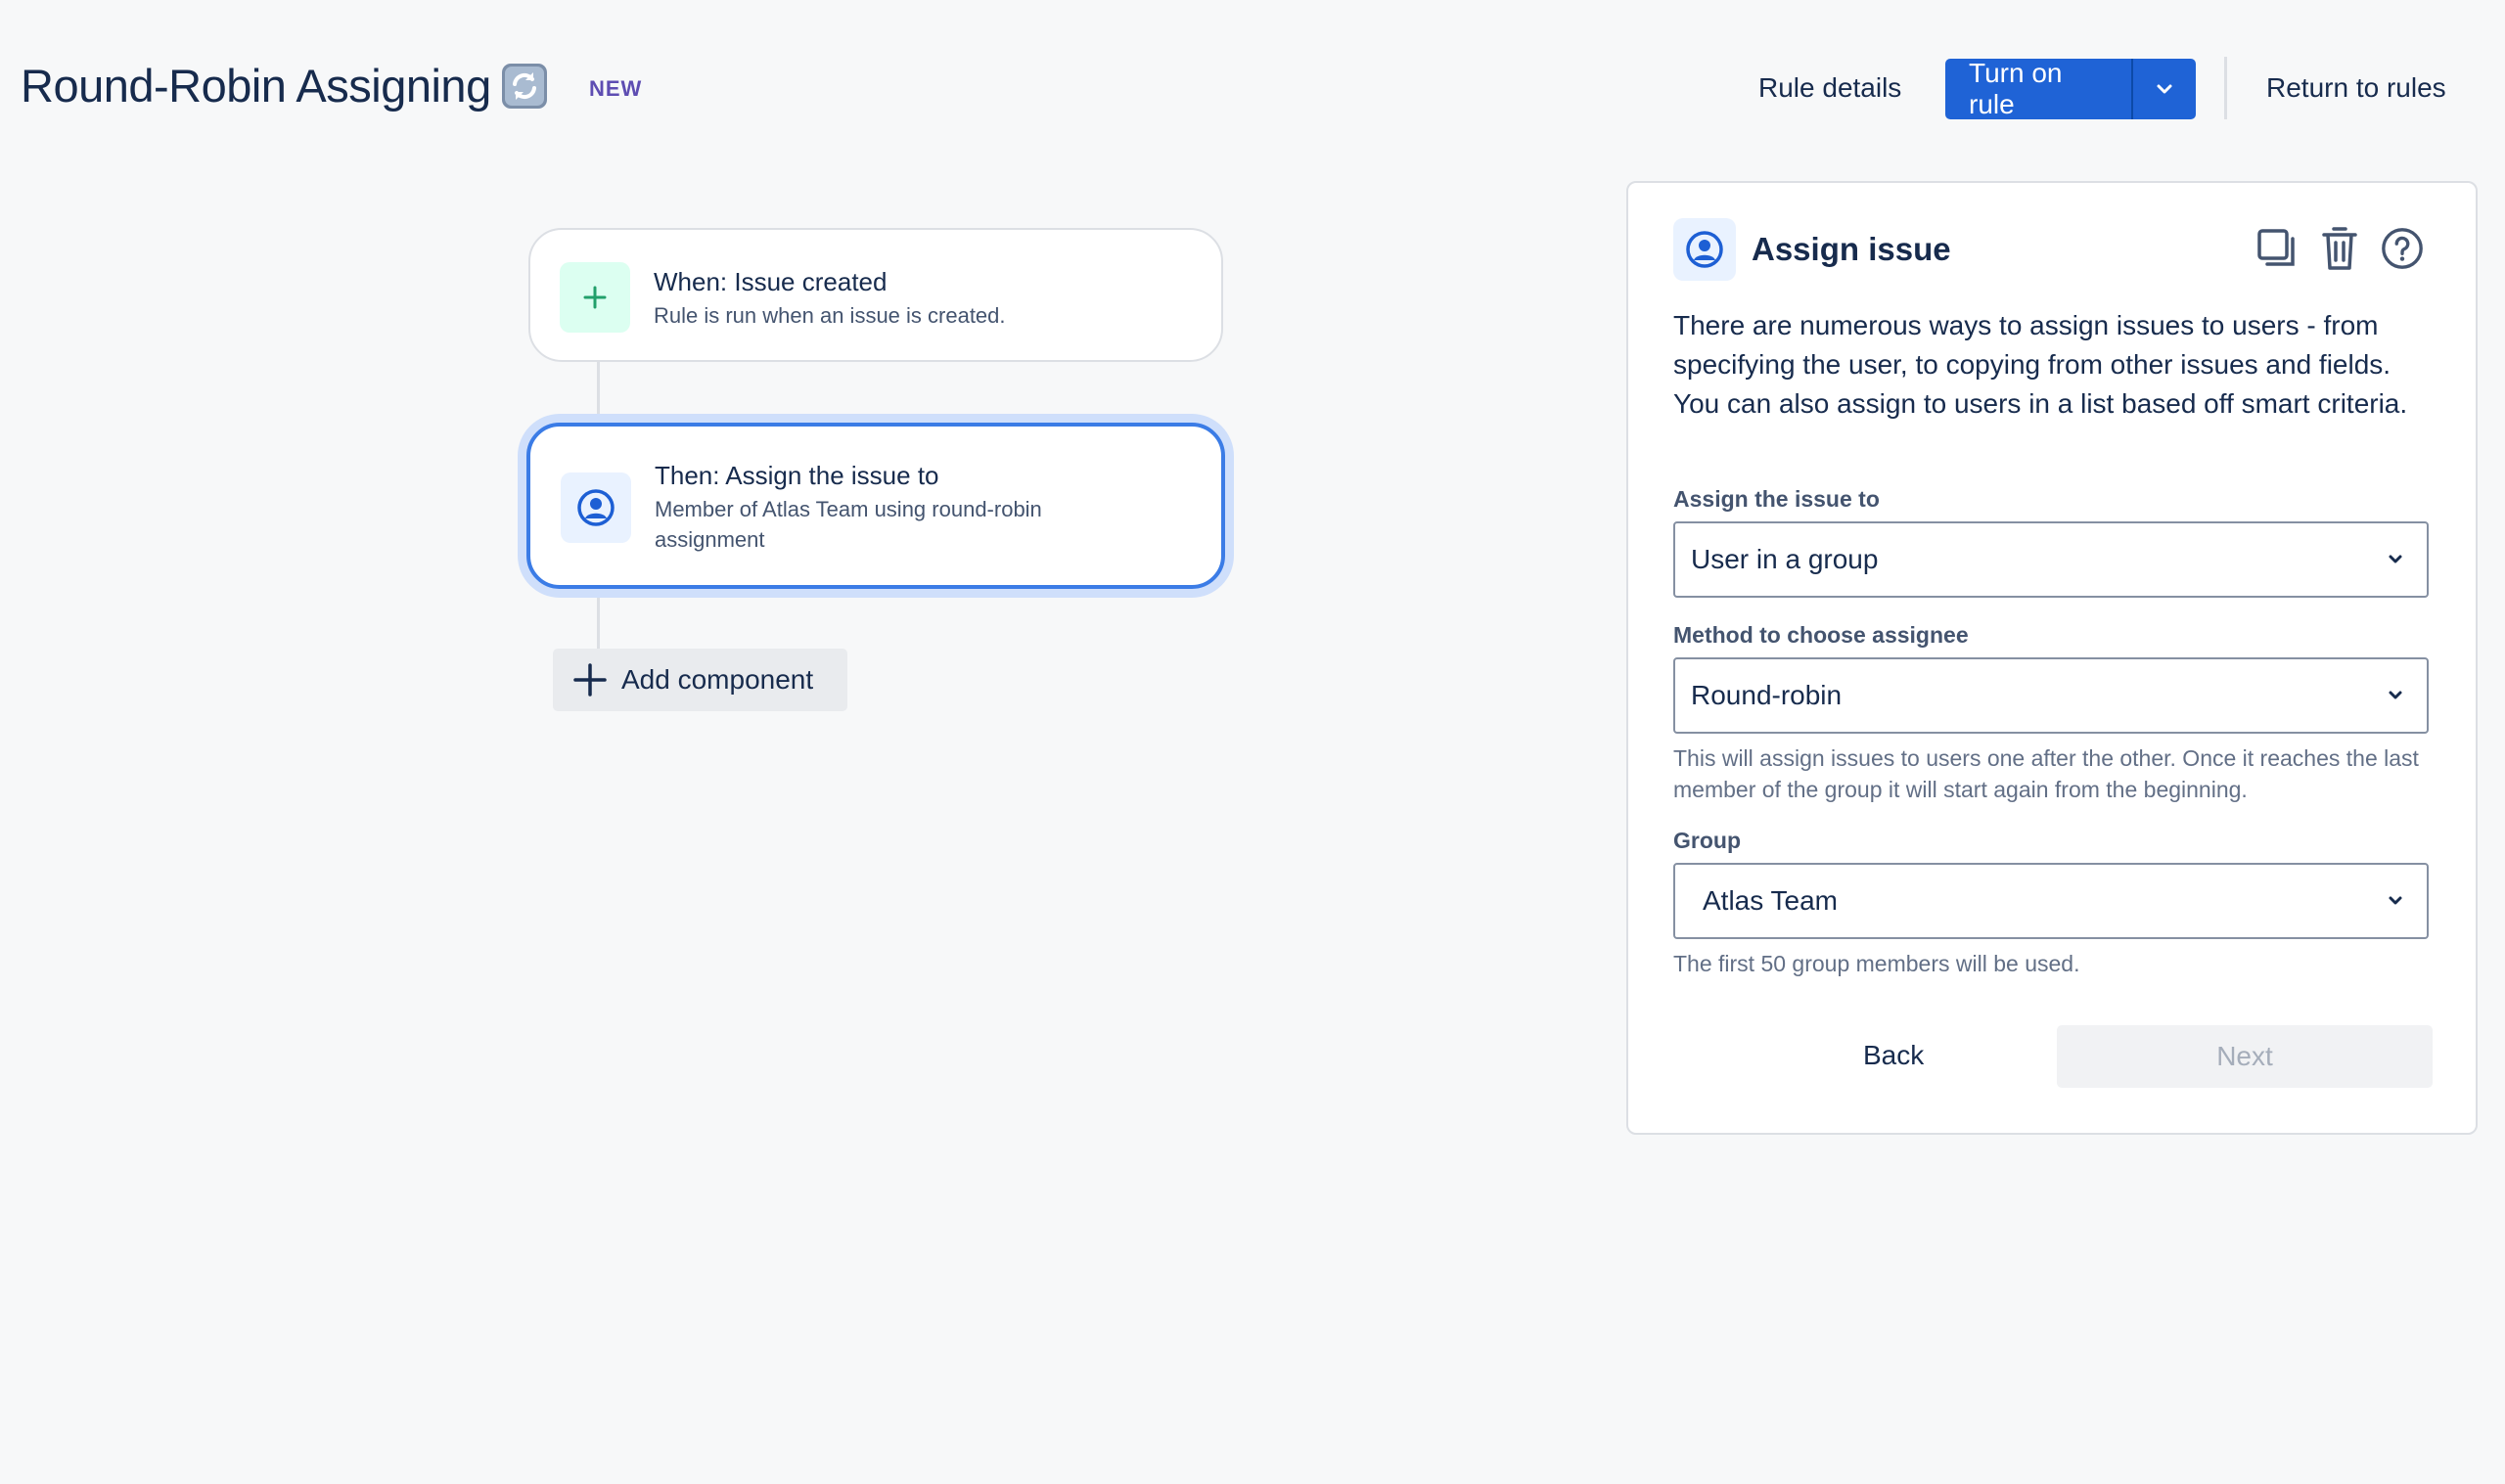 The height and width of the screenshot is (1484, 2505). I want to click on group-helper-text: The first 50 group members will be used., so click(1876, 963).